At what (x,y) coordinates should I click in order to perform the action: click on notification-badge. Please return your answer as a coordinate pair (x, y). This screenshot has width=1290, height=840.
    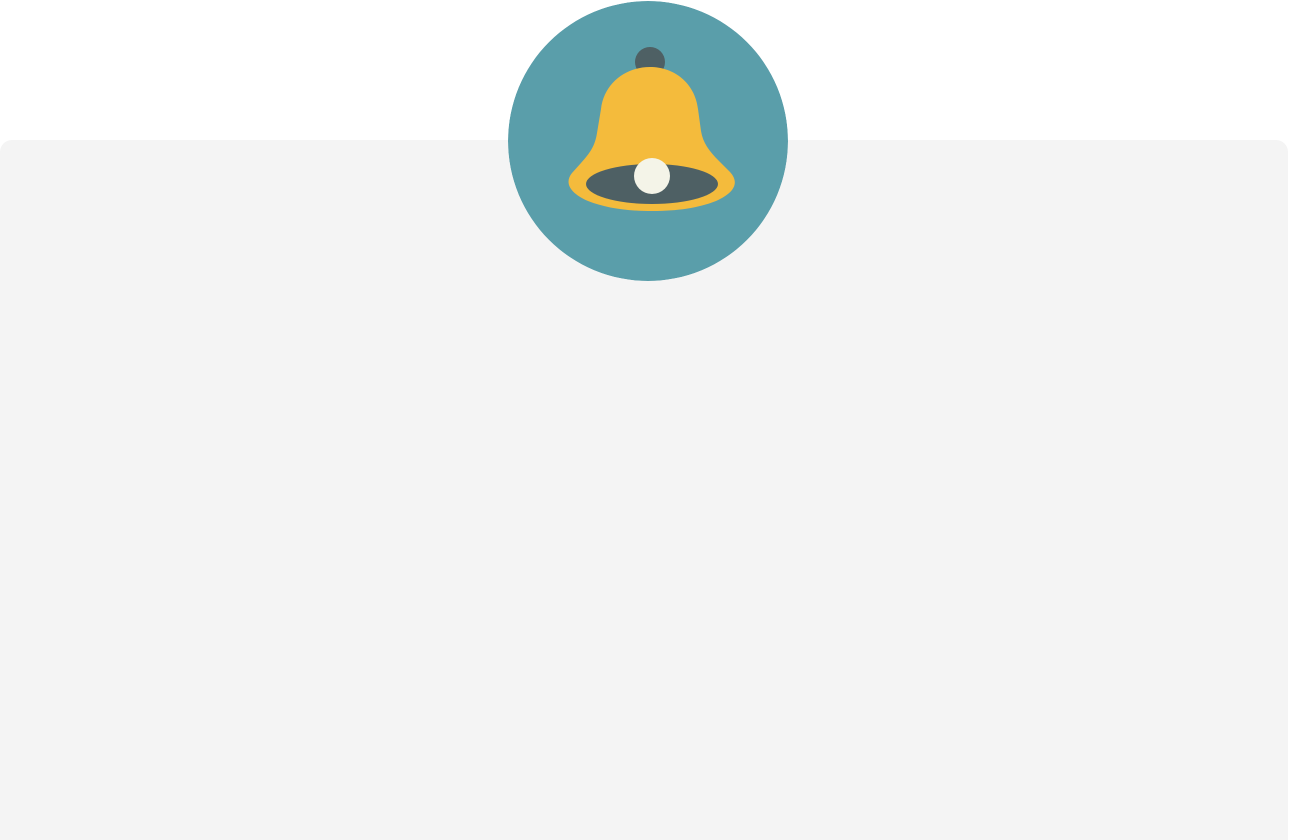
    Looking at the image, I should click on (648, 141).